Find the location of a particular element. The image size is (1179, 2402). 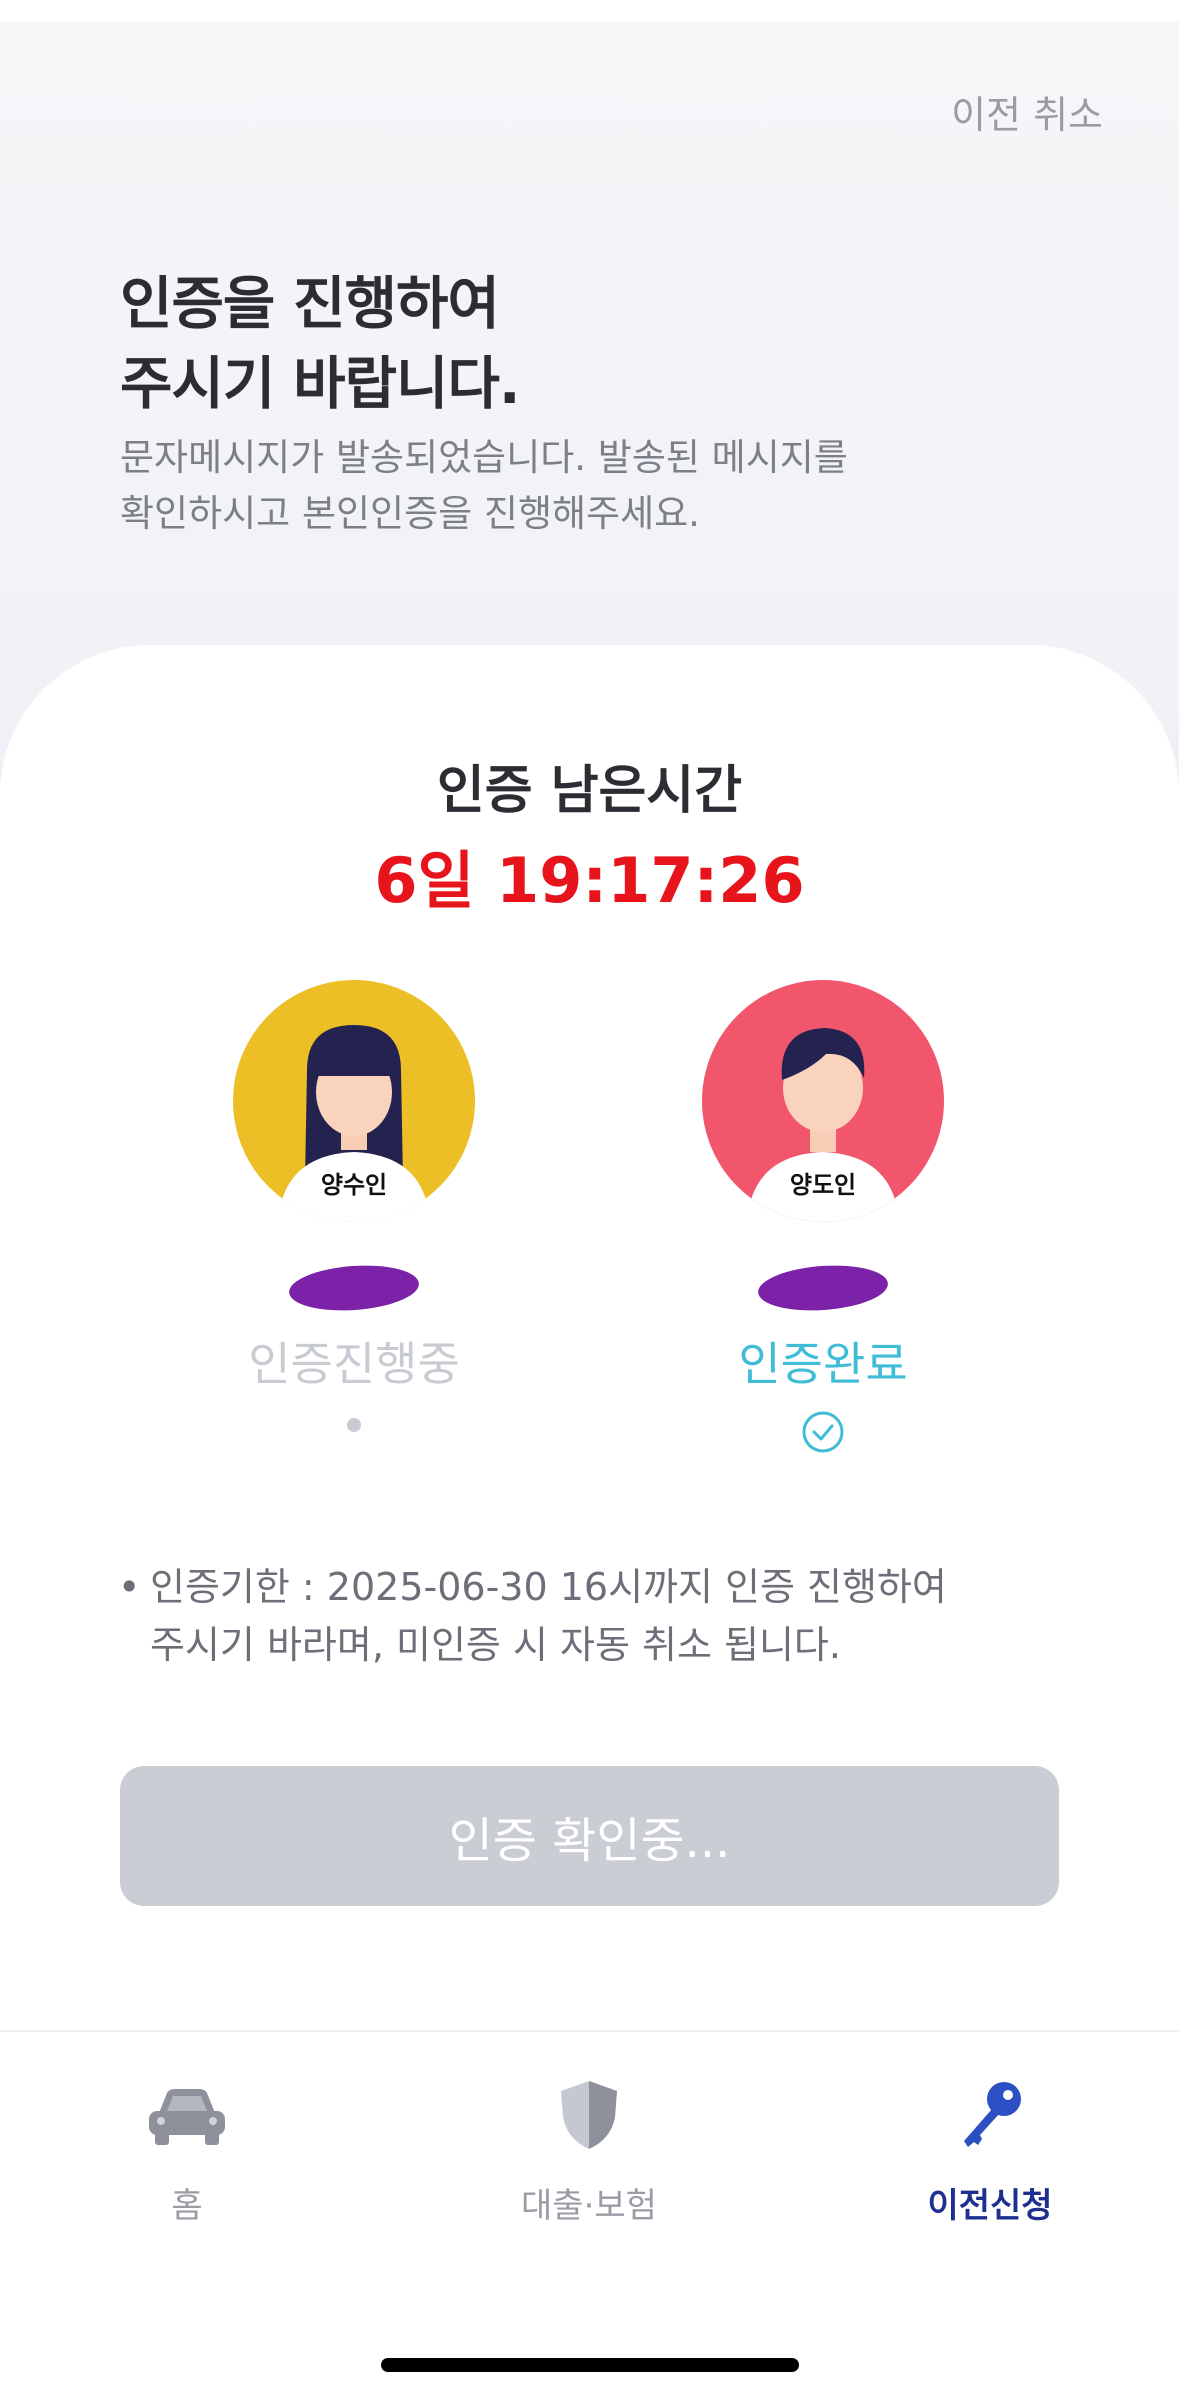

tab-home-label: 홈 is located at coordinates (187, 2206).